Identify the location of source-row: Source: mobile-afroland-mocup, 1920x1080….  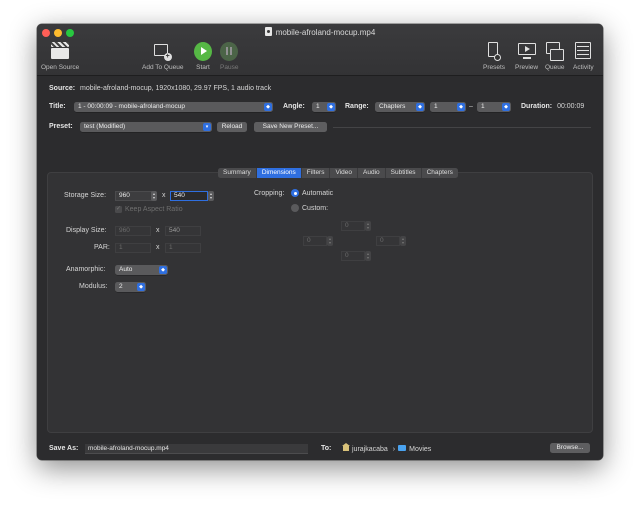
(160, 88).